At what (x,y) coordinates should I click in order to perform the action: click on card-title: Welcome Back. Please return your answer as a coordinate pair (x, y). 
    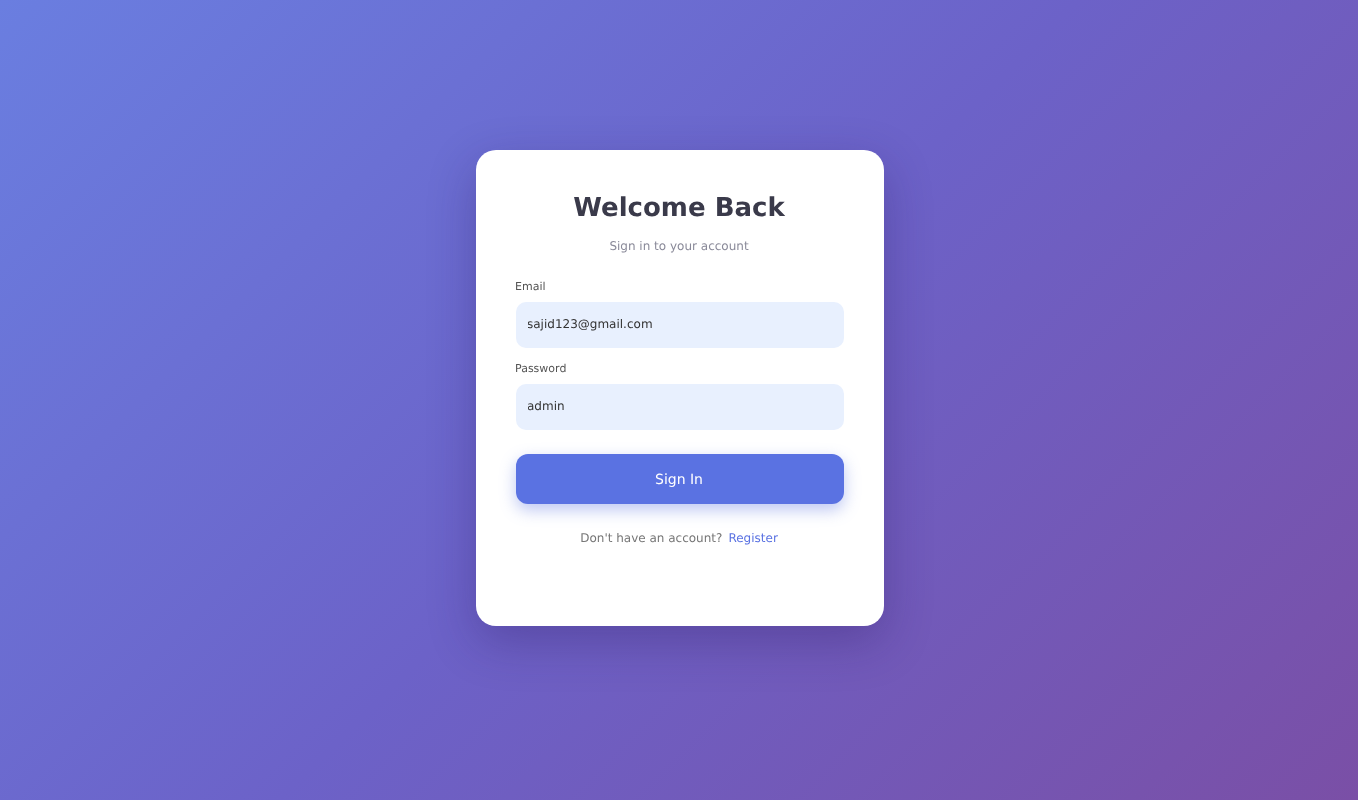
    Looking at the image, I should click on (679, 209).